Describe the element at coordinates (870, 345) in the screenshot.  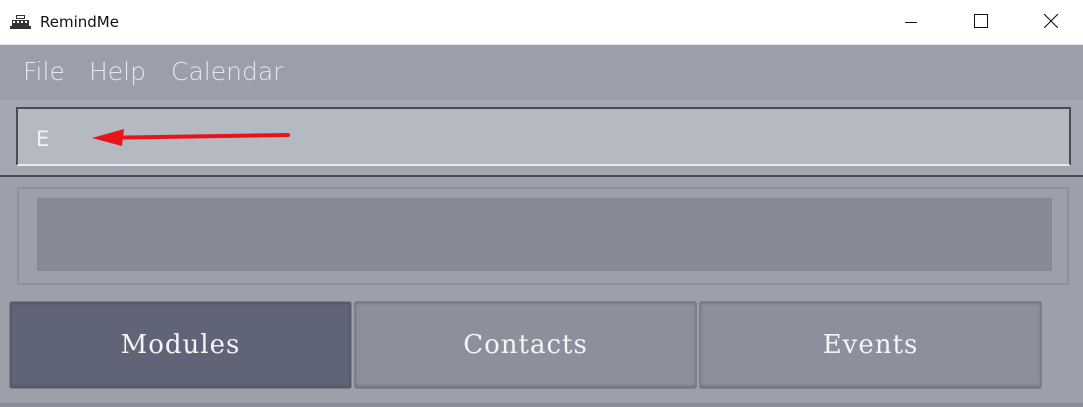
I see `tab-events: Events` at that location.